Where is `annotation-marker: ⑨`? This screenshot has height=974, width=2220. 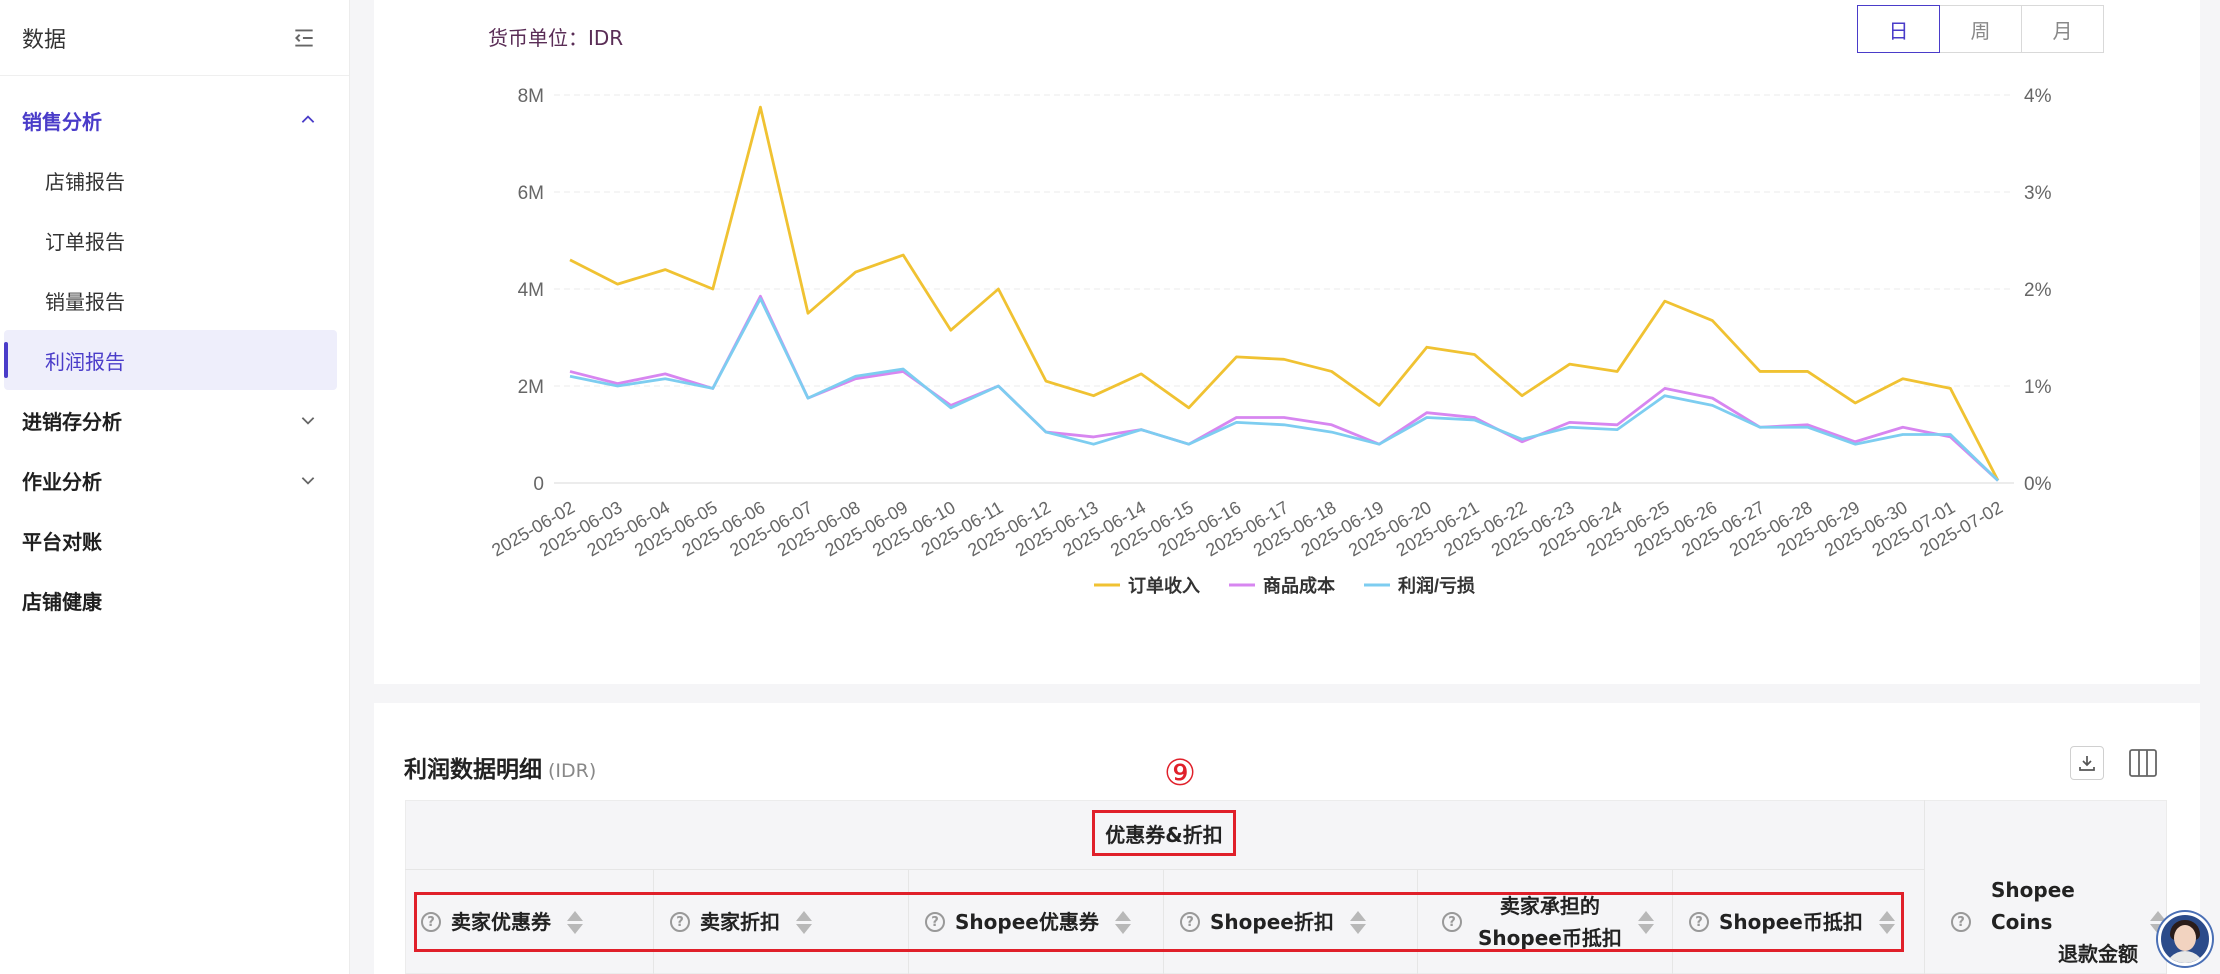
annotation-marker: ⑨ is located at coordinates (1180, 773).